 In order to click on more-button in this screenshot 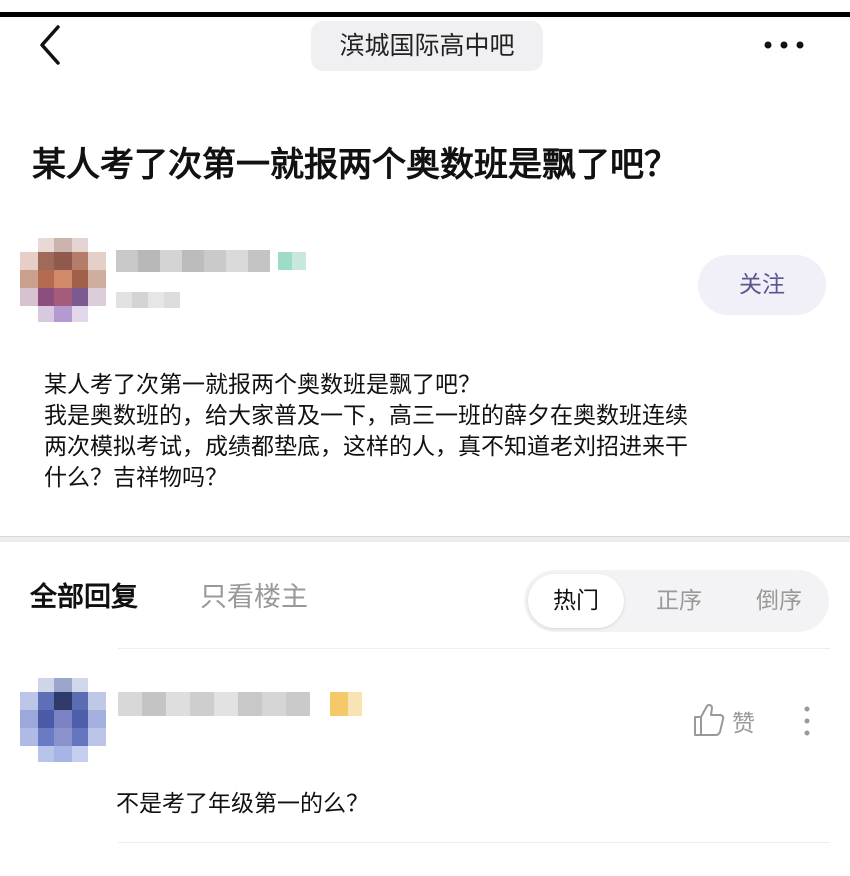, I will do `click(784, 45)`.